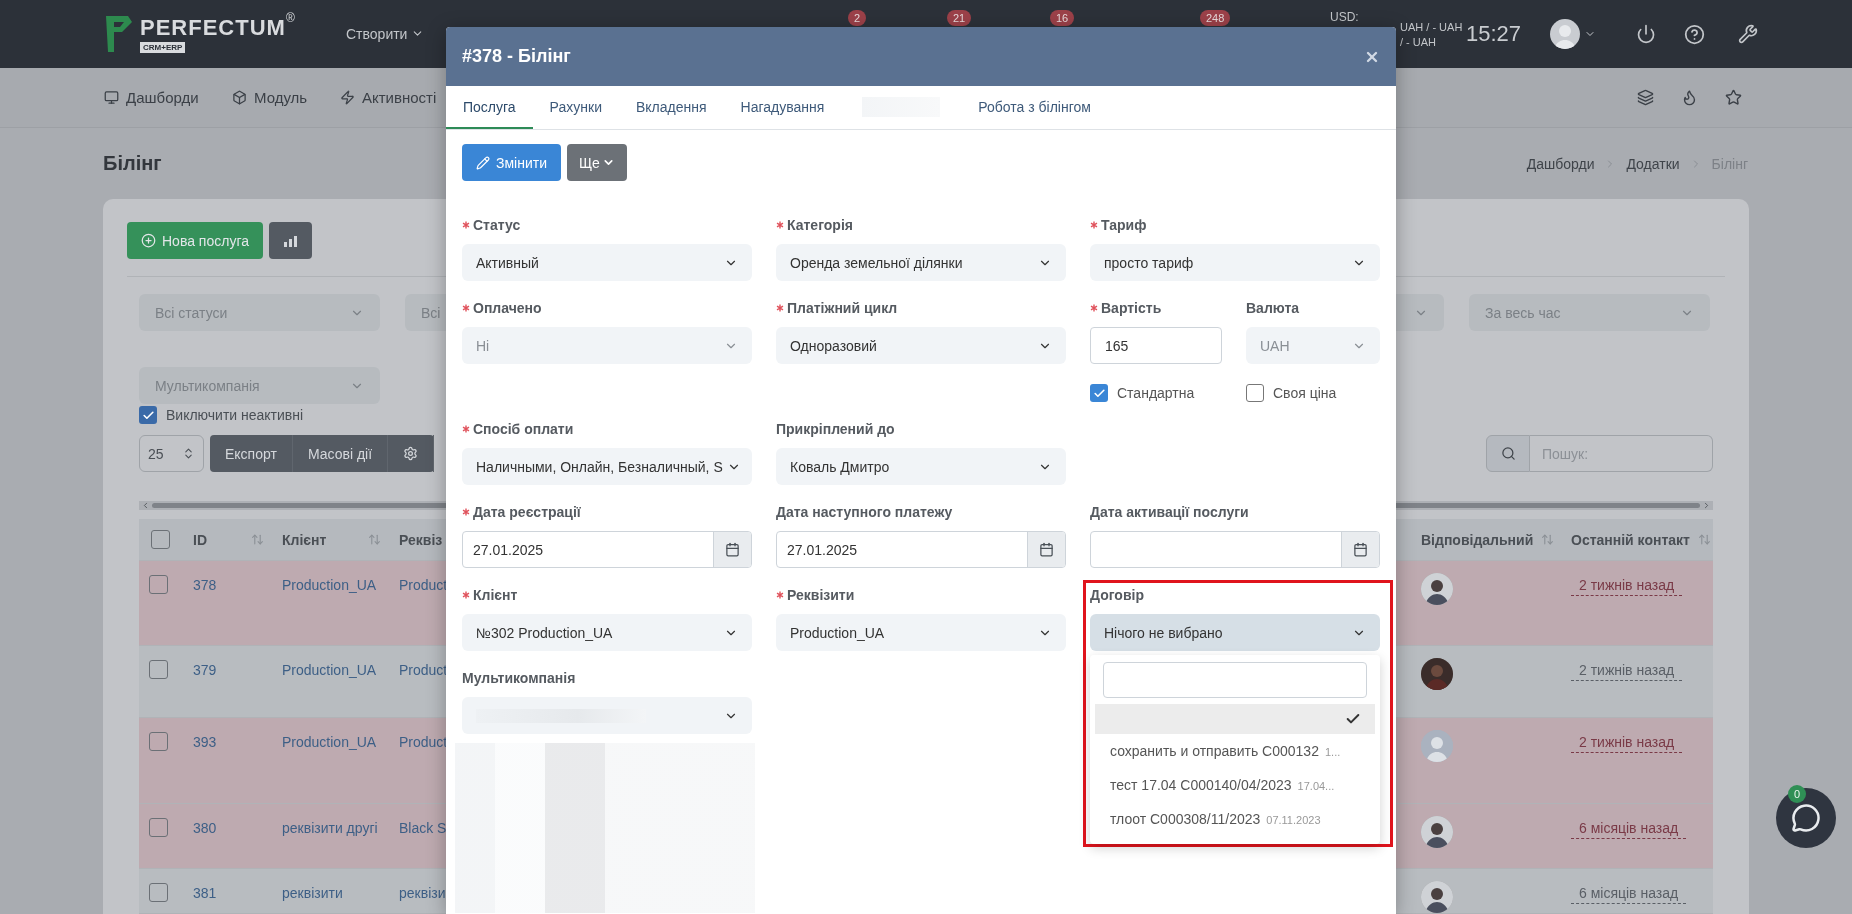 This screenshot has height=914, width=1852. What do you see at coordinates (312, 893) in the screenshot?
I see `table-cell-text: реквізити` at bounding box center [312, 893].